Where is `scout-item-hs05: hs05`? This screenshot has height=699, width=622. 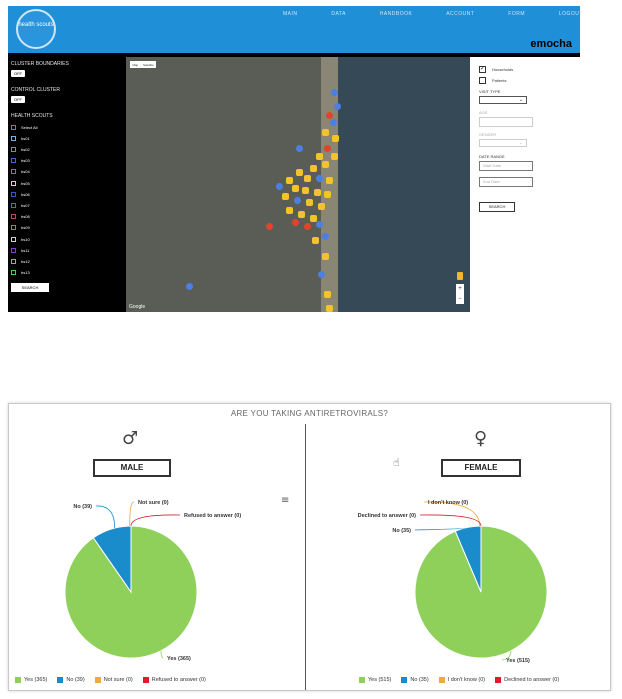 scout-item-hs05: hs05 is located at coordinates (20, 183).